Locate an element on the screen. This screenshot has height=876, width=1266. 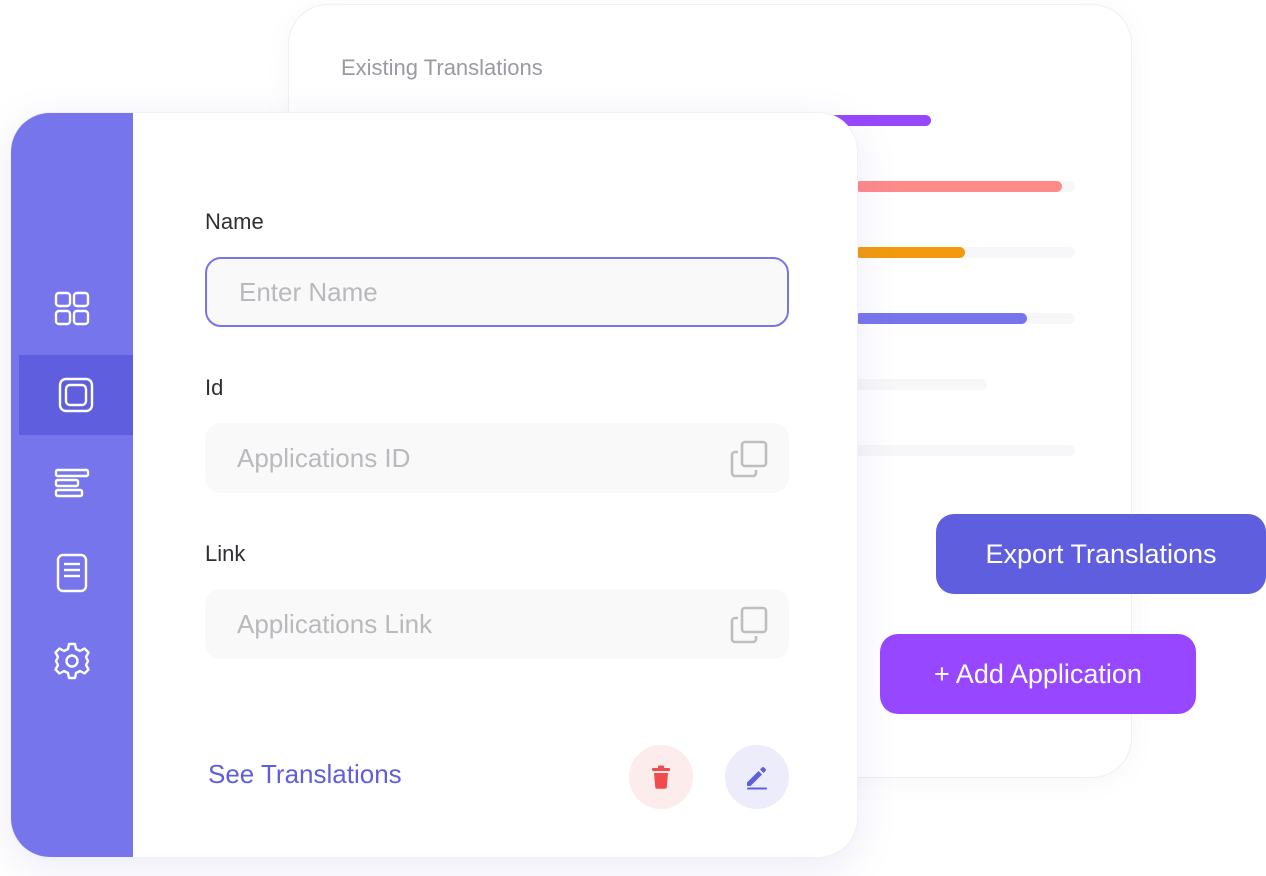
sidebar is located at coordinates (72, 485).